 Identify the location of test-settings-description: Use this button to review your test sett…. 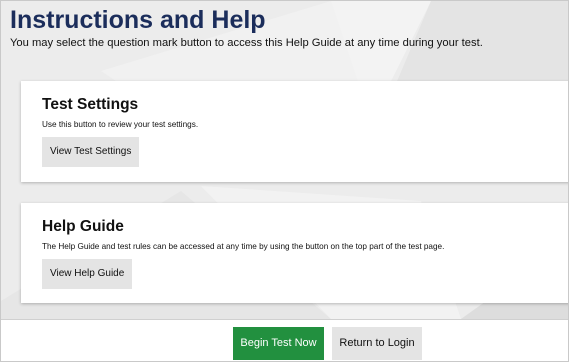
(120, 124).